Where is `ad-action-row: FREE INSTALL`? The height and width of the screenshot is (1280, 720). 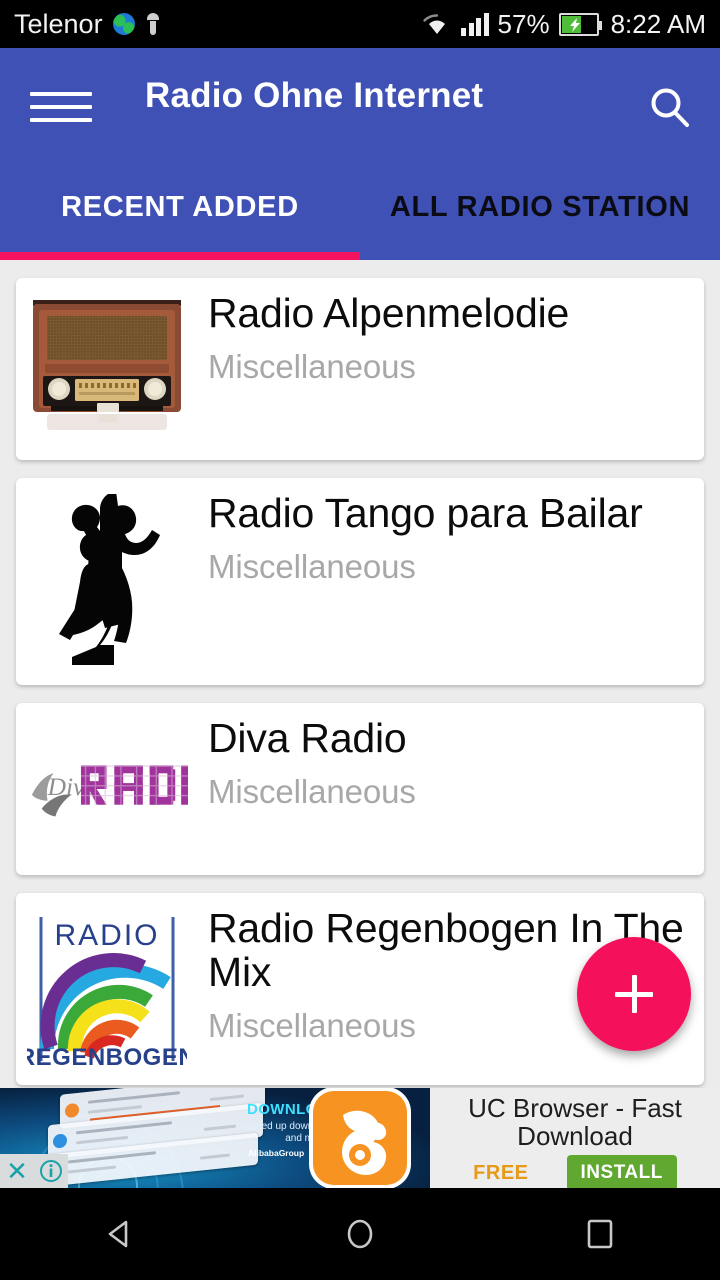 ad-action-row: FREE INSTALL is located at coordinates (575, 1171).